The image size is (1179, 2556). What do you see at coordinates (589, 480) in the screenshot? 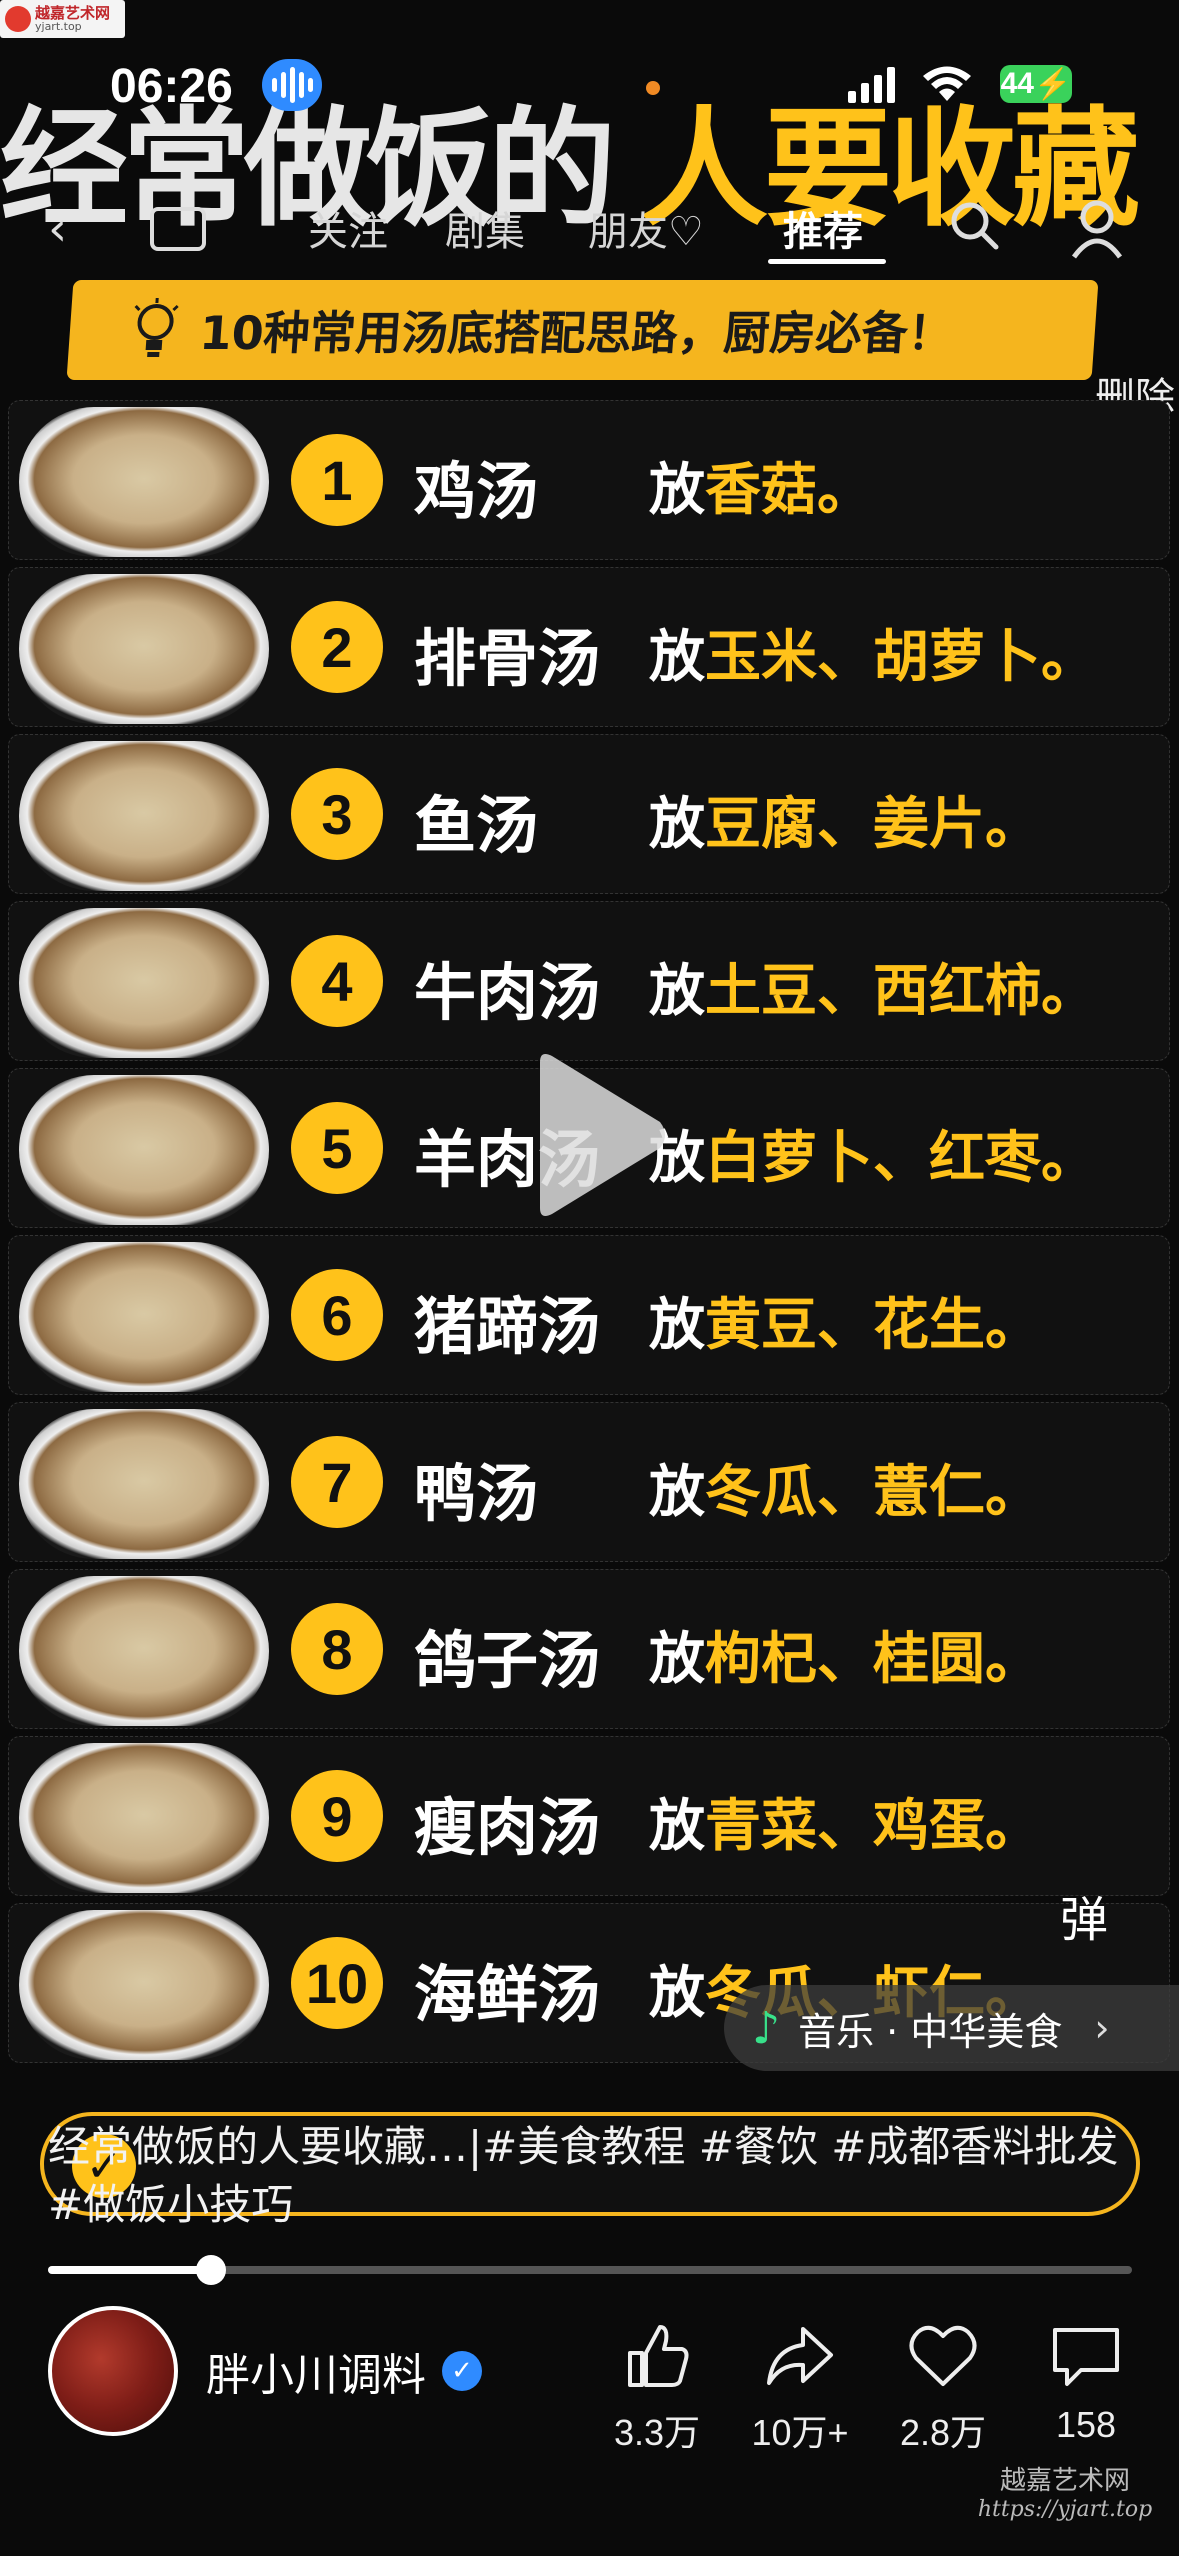
I see `soup-row: 1 鸡汤 放香菇。` at bounding box center [589, 480].